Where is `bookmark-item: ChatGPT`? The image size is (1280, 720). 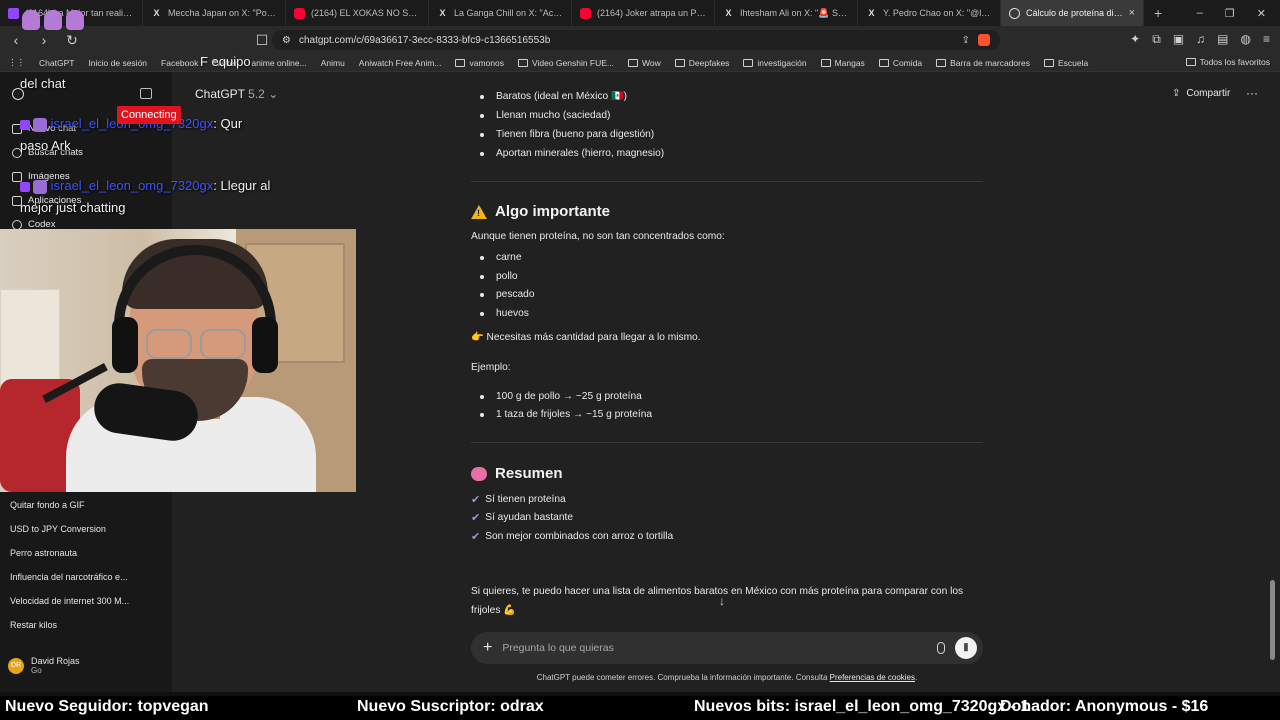
bookmark-item: ChatGPT is located at coordinates (56, 63).